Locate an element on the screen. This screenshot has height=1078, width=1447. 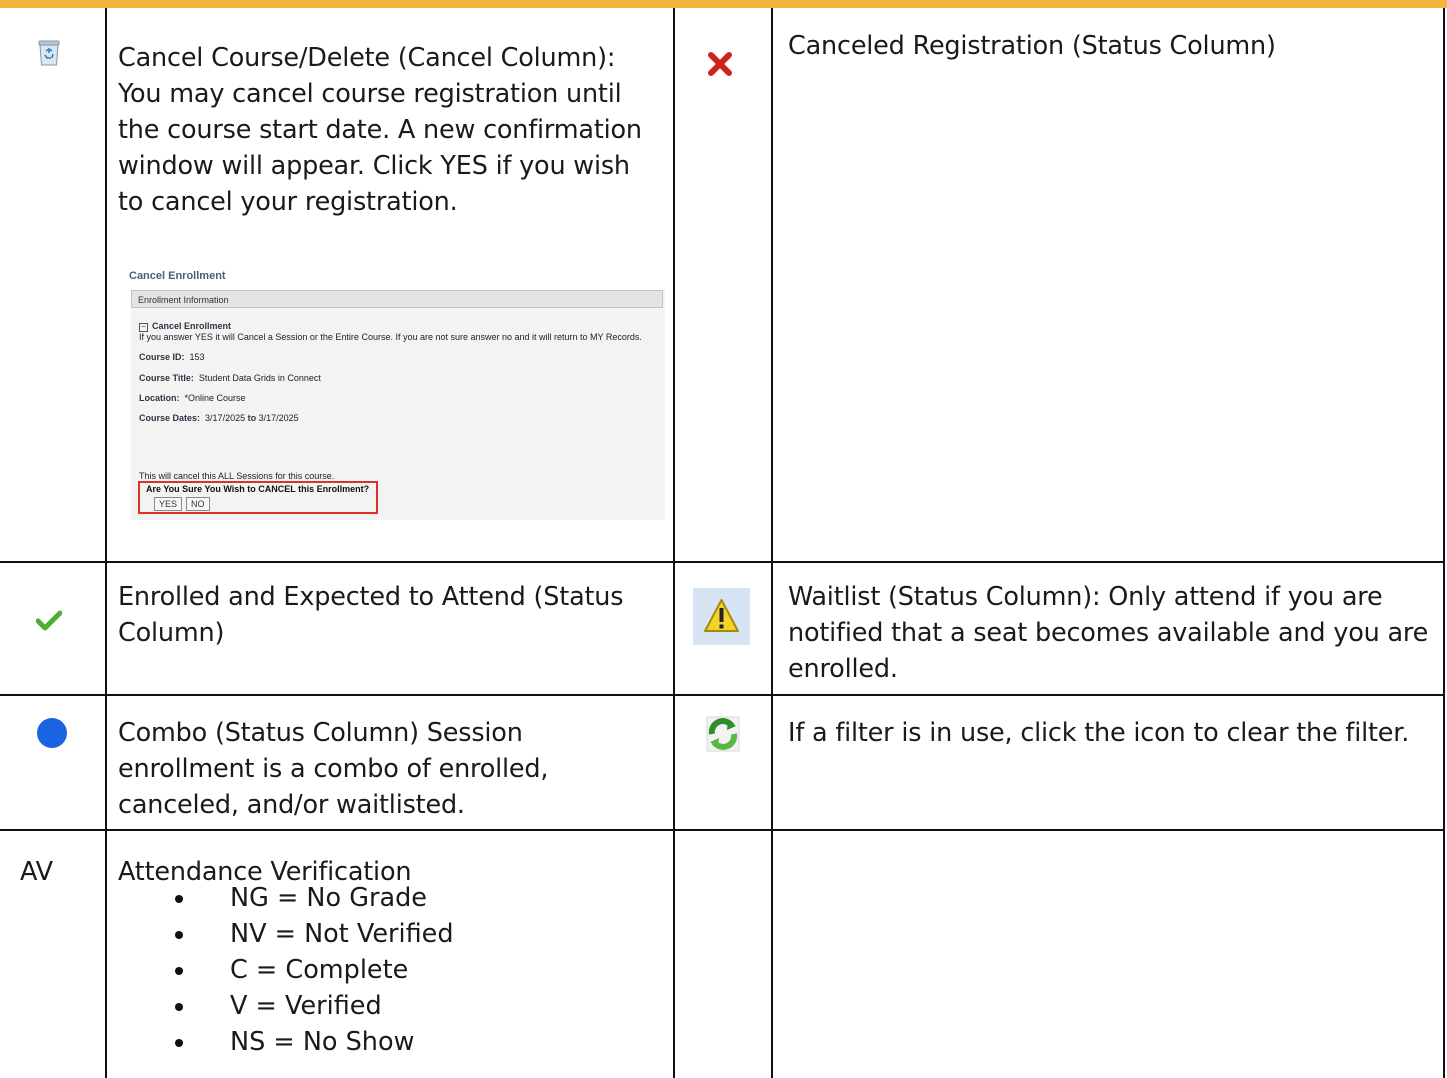
text-line: to cancel your registration. is located at coordinates (288, 202).